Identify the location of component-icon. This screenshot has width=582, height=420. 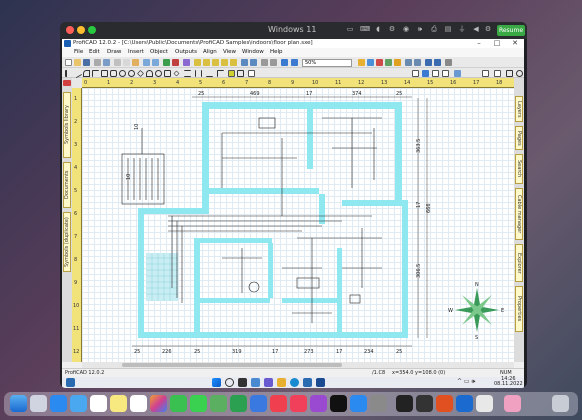
(388, 62).